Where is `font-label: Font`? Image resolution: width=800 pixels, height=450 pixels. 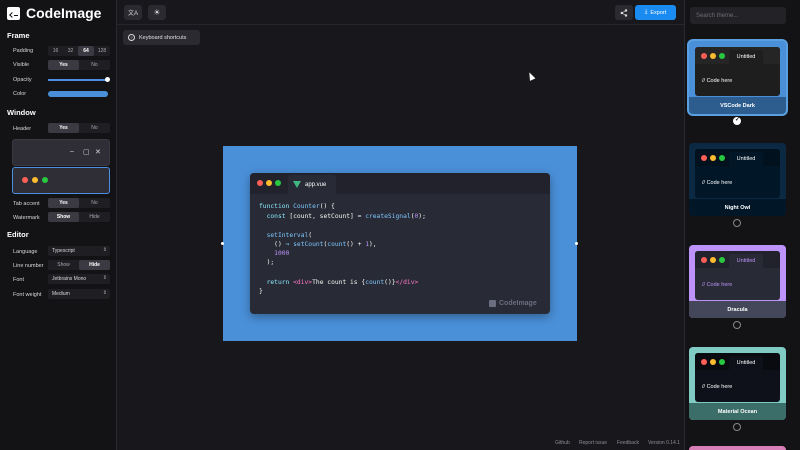
font-label: Font is located at coordinates (19, 280).